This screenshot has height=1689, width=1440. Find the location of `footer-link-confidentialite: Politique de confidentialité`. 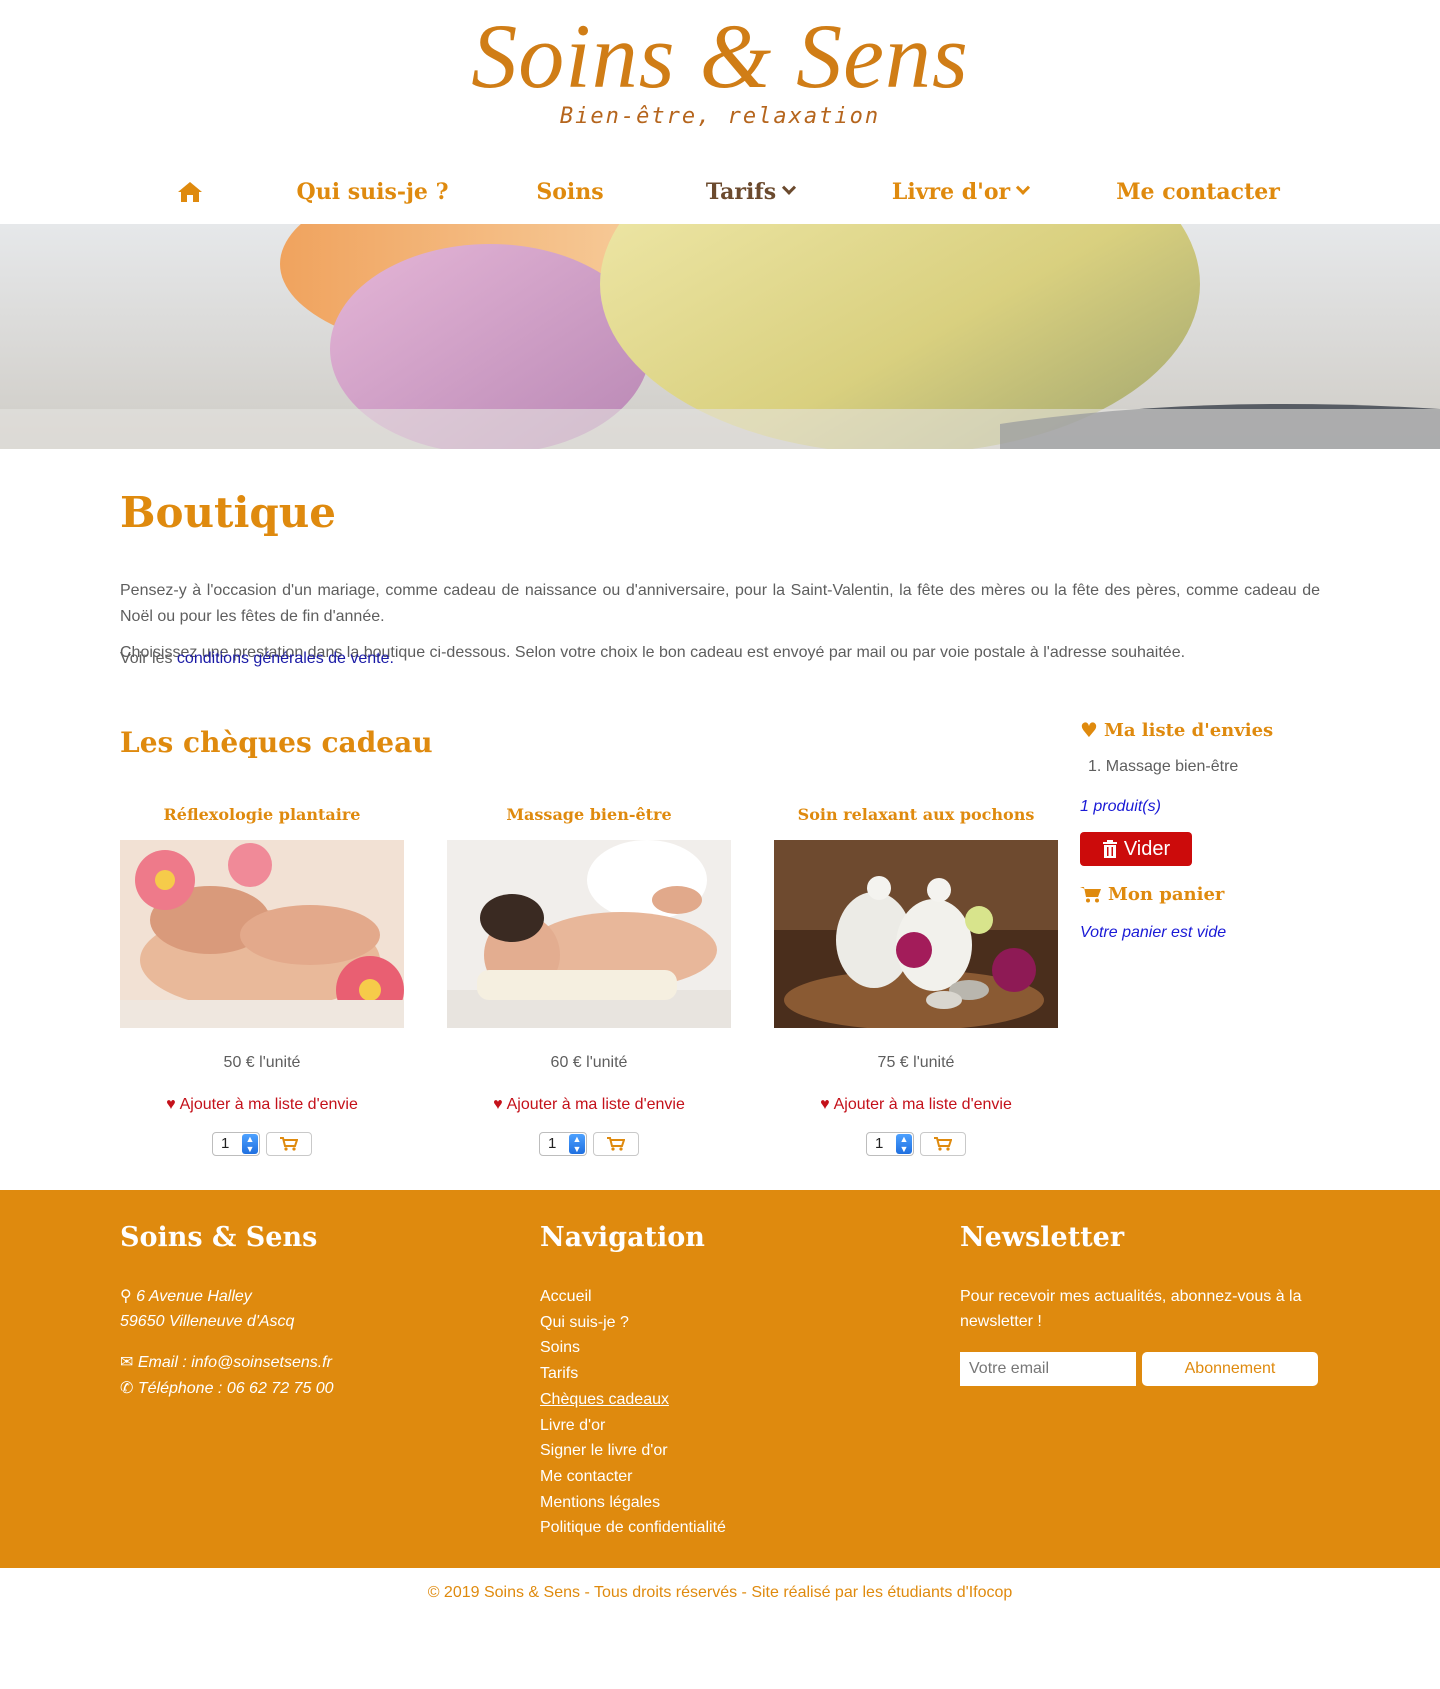

footer-link-confidentialite: Politique de confidentialité is located at coordinates (730, 1528).